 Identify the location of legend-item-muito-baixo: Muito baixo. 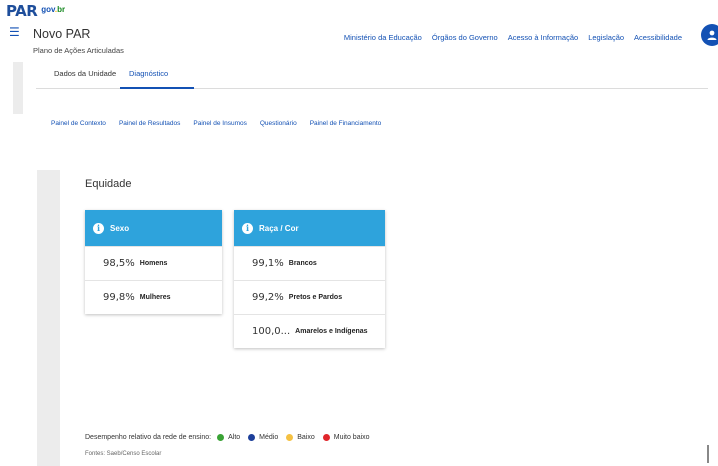
(346, 437).